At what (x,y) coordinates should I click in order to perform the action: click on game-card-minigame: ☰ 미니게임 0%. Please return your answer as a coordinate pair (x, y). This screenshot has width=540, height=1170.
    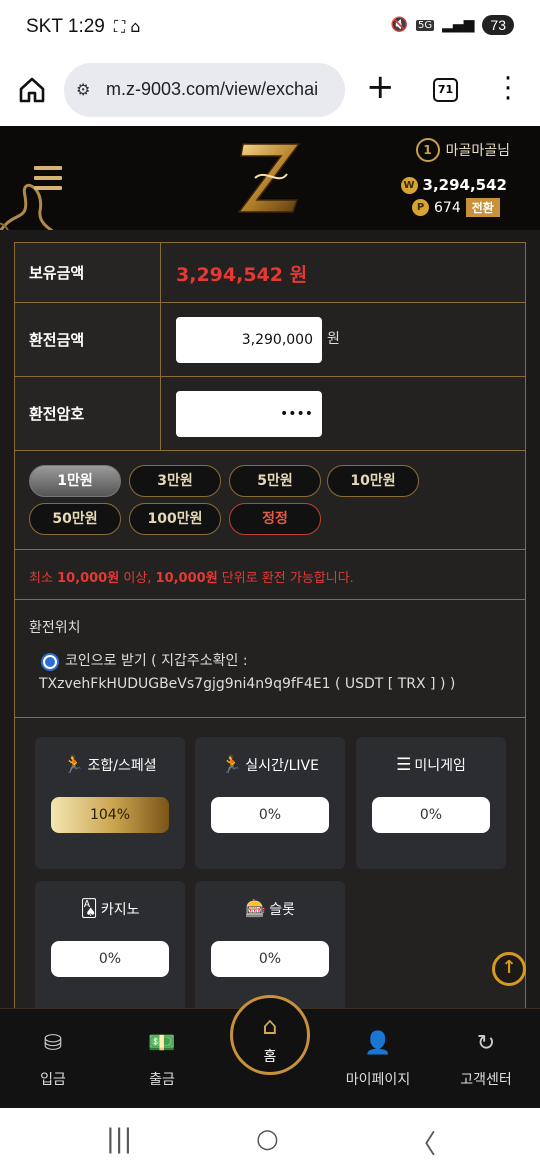
    Looking at the image, I should click on (431, 803).